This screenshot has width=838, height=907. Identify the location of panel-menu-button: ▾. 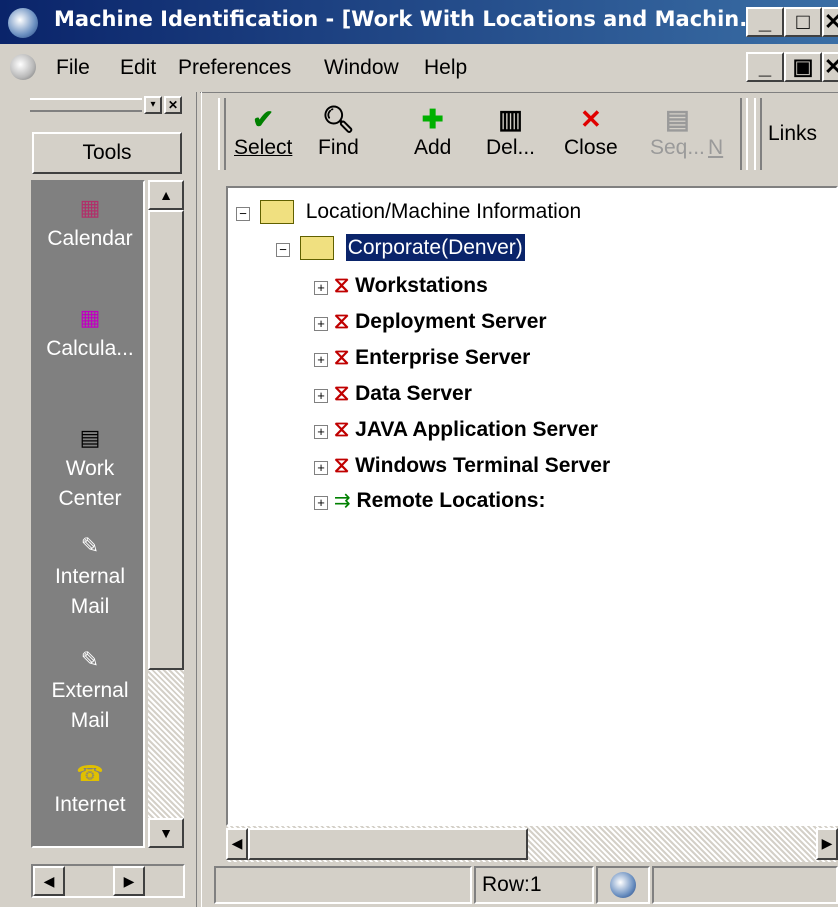
(153, 105).